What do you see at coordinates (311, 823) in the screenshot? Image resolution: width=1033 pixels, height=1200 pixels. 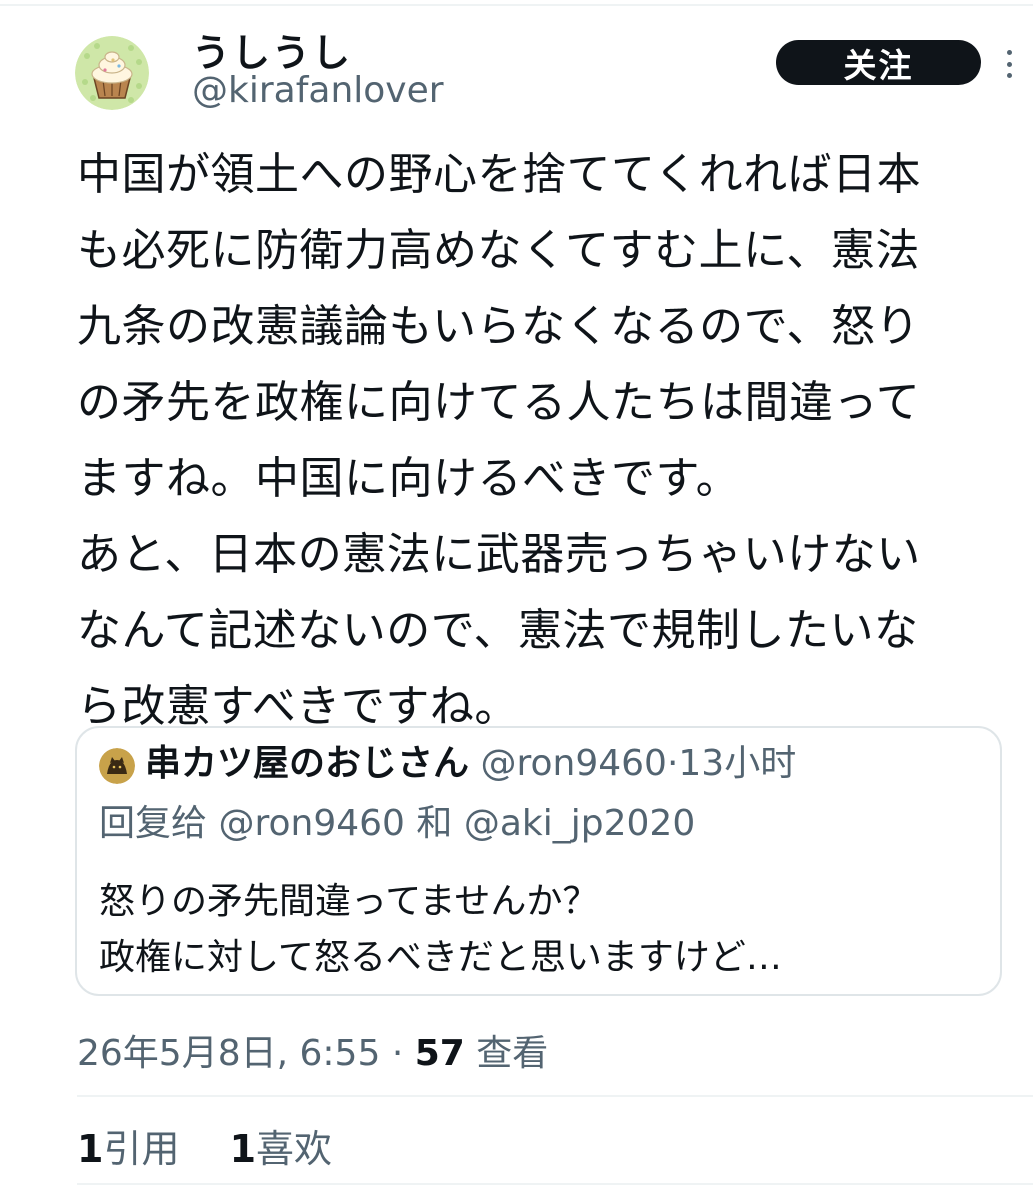 I see `reply-user-1: @ron9460` at bounding box center [311, 823].